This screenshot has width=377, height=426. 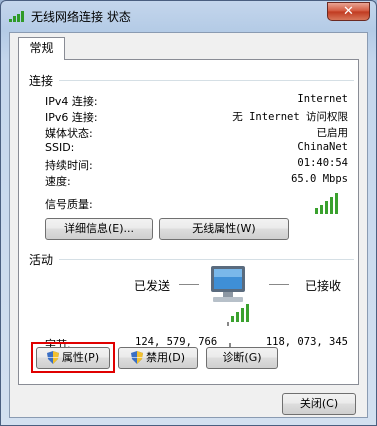 What do you see at coordinates (224, 229) in the screenshot?
I see `wireless-properties-button: 无线属性(W)` at bounding box center [224, 229].